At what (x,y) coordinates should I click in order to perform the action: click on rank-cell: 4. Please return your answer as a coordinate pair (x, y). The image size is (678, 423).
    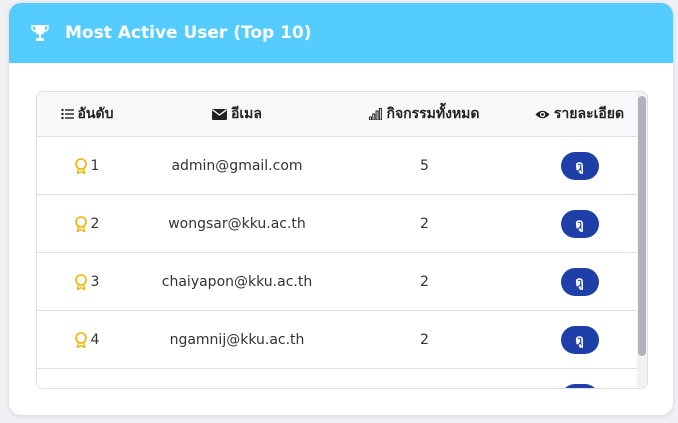
    Looking at the image, I should click on (87, 340).